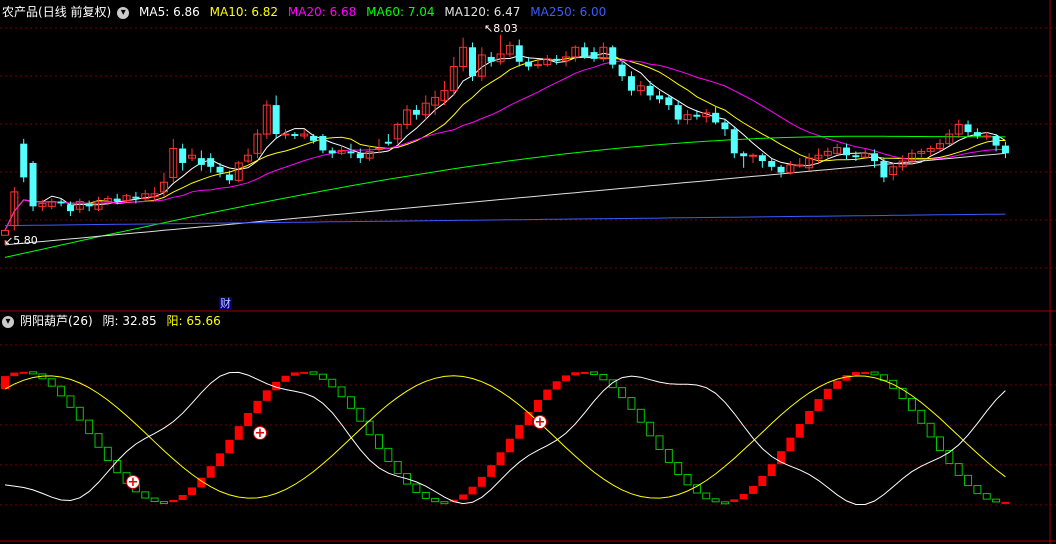 Image resolution: width=1056 pixels, height=544 pixels. What do you see at coordinates (244, 12) in the screenshot?
I see `ma10-label: MA10: 6.82` at bounding box center [244, 12].